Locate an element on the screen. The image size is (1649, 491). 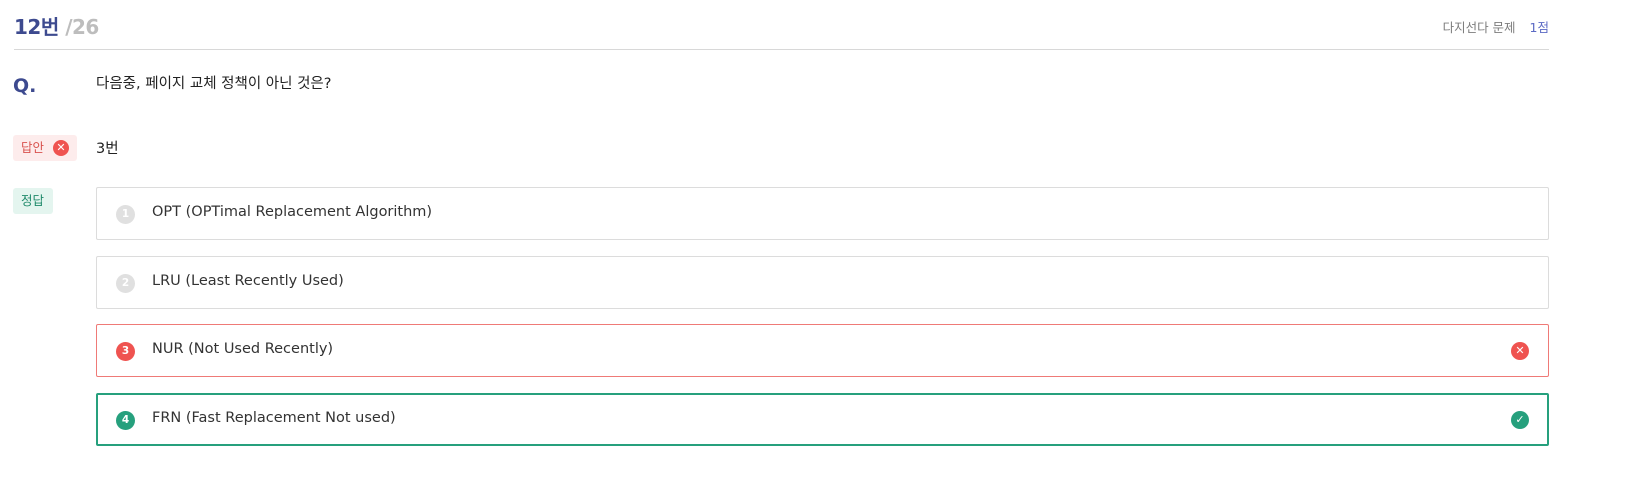
correct-answer-badge-label: 정답 is located at coordinates (33, 200).